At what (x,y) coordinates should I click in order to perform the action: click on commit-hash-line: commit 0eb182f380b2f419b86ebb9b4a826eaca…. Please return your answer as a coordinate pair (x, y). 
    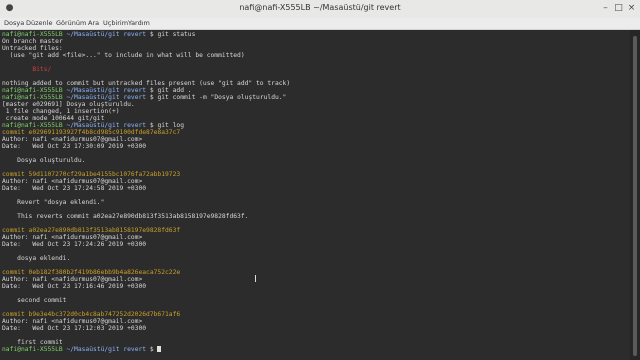
    Looking at the image, I should click on (91, 272).